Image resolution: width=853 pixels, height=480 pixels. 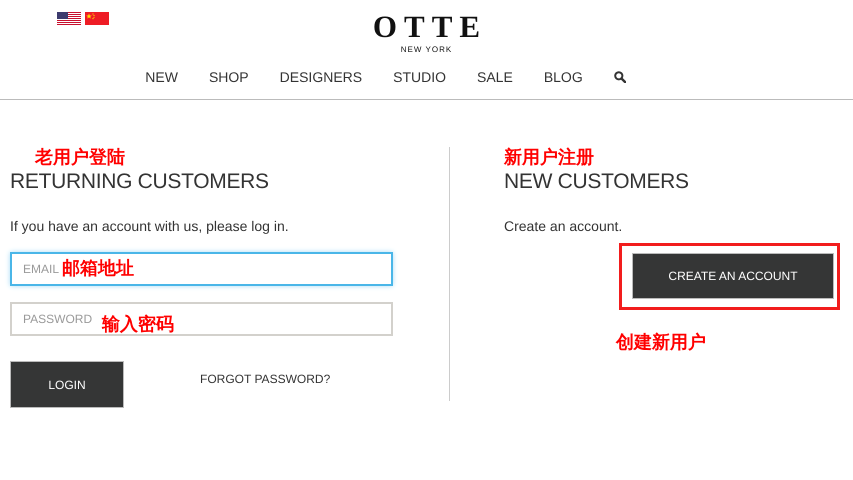 I want to click on nav-link: STUDIO, so click(x=419, y=77).